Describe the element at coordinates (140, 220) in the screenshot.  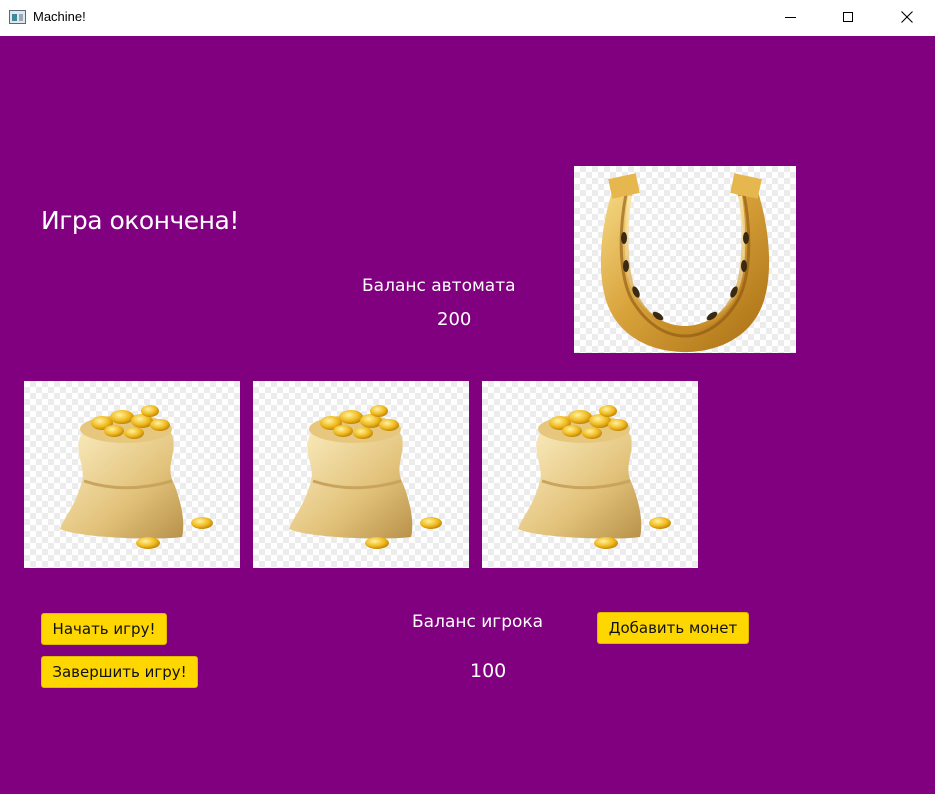
I see `game-status-text: Игра окончена!` at that location.